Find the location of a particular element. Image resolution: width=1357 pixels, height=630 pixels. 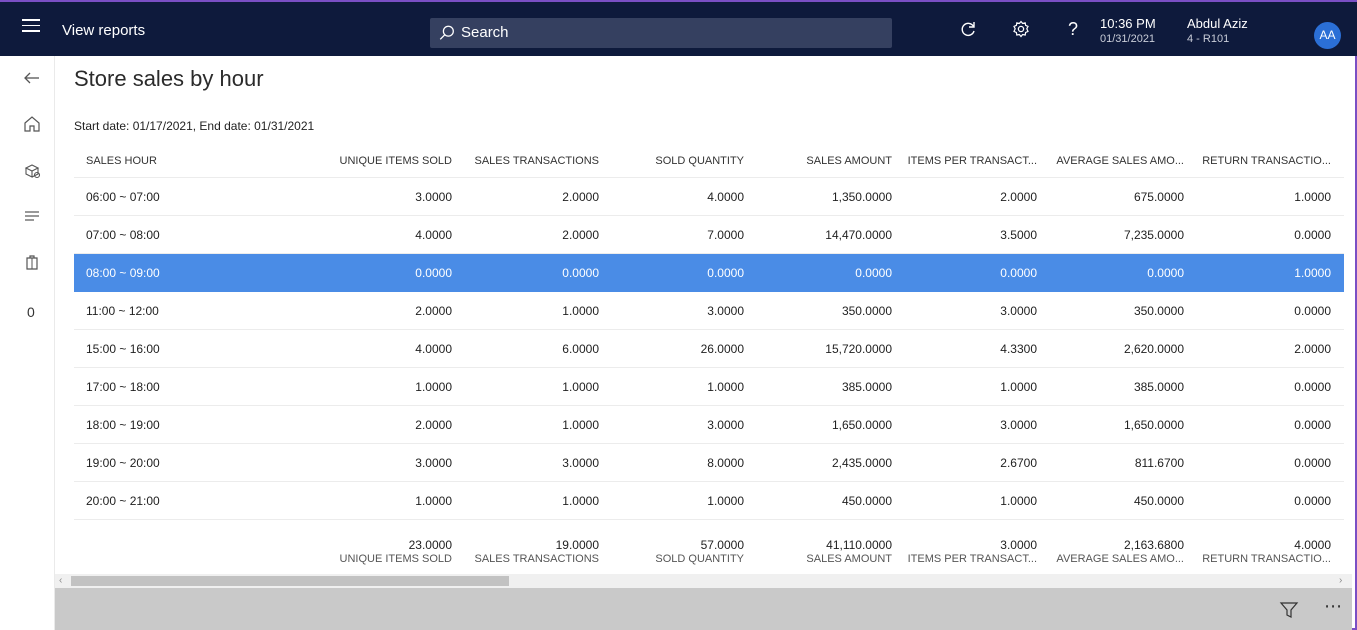

total-value: 23.0000 is located at coordinates (430, 545).